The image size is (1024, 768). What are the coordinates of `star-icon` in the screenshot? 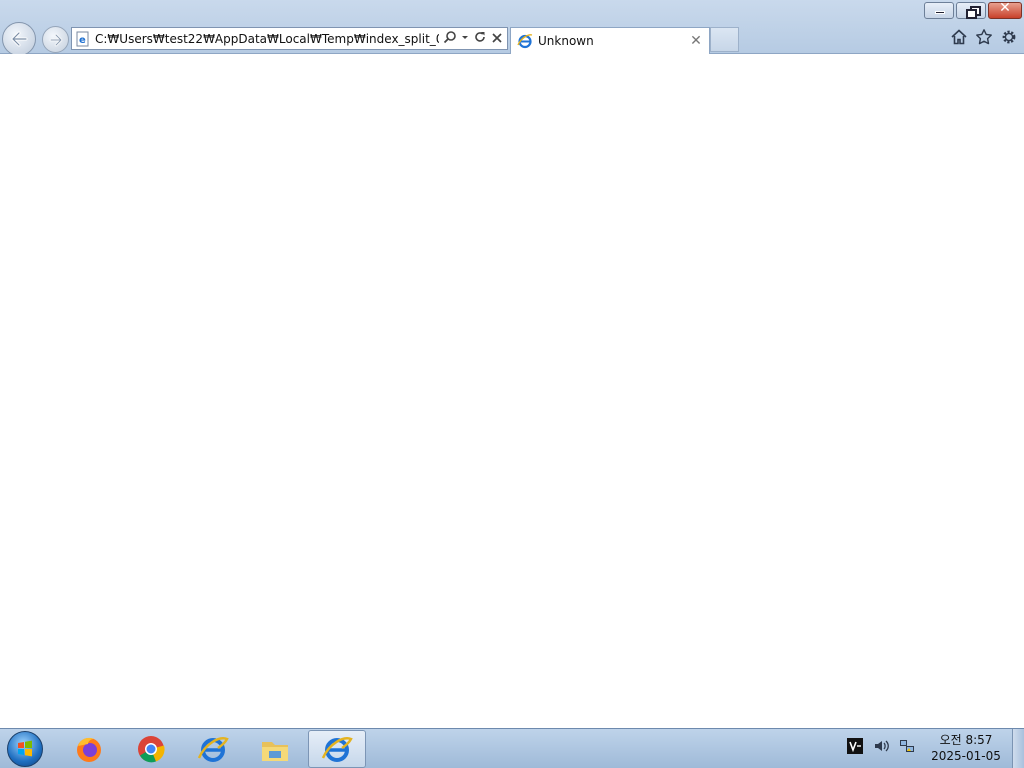 It's located at (984, 37).